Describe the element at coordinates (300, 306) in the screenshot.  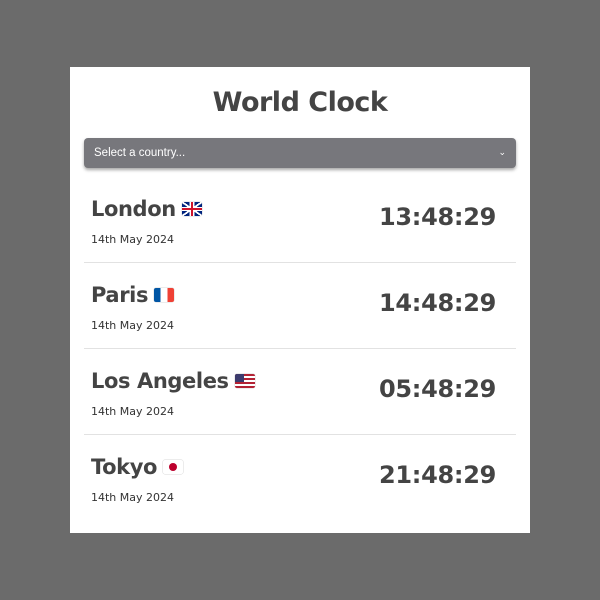
I see `clock-row-paris: Paris 14th May 2024 14:48:29` at that location.